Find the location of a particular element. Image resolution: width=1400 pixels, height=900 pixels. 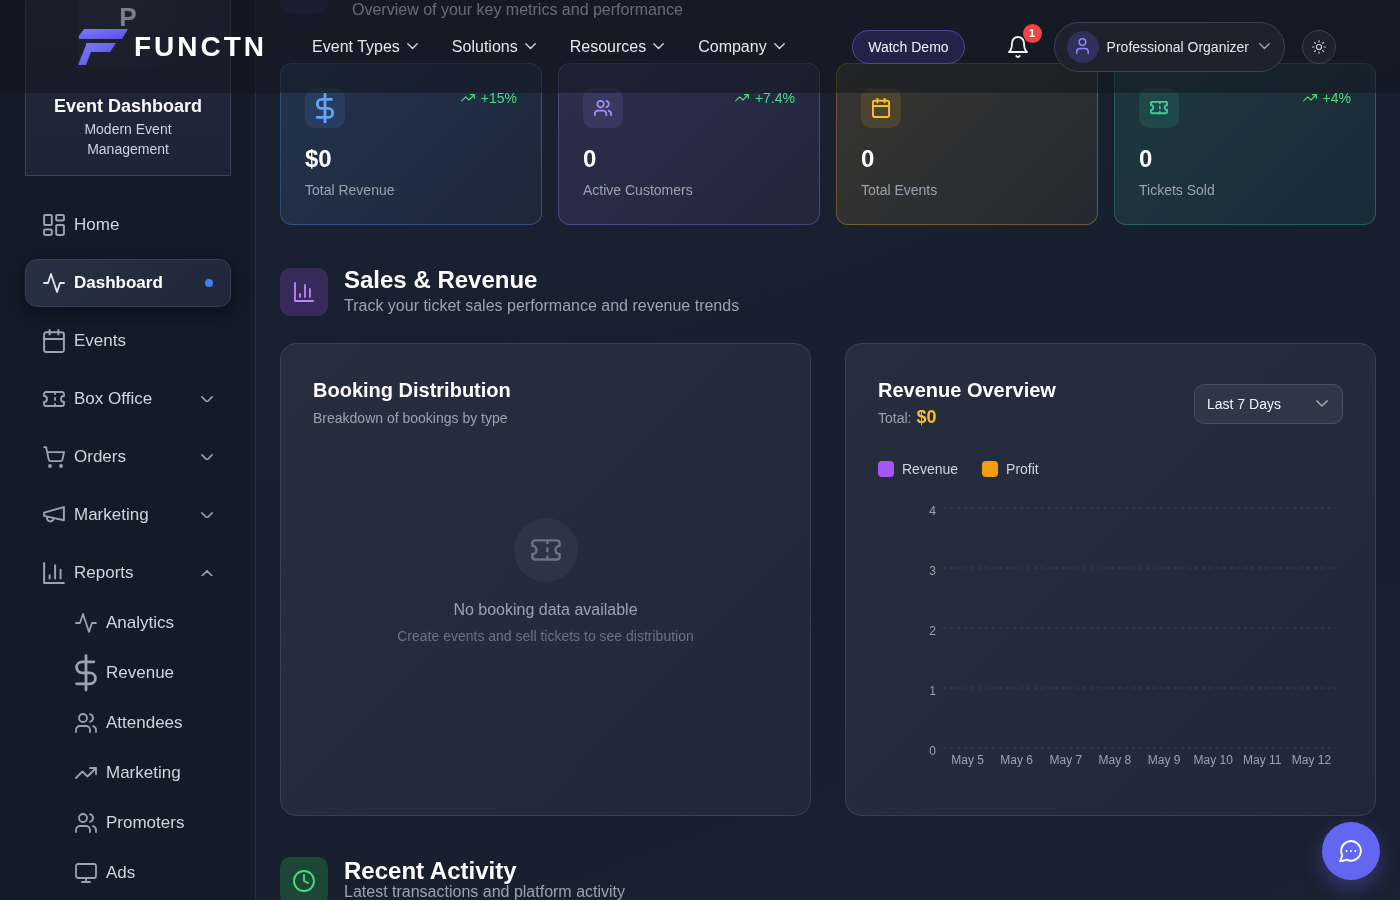

y-axis-label: 0 is located at coordinates (932, 751).